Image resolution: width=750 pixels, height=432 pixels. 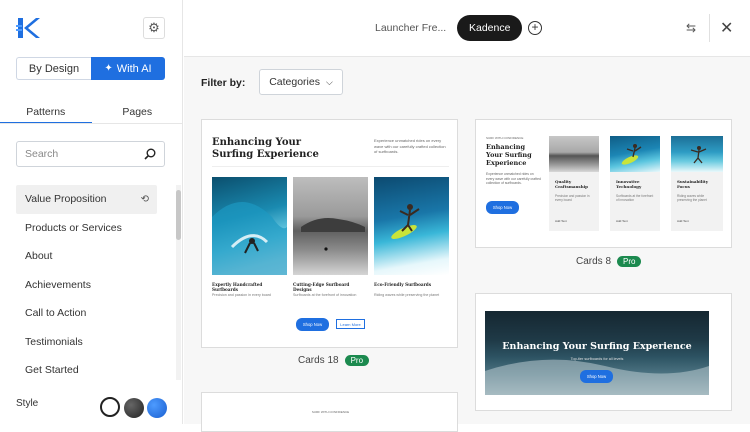 I want to click on category-label: About, so click(x=39, y=256).